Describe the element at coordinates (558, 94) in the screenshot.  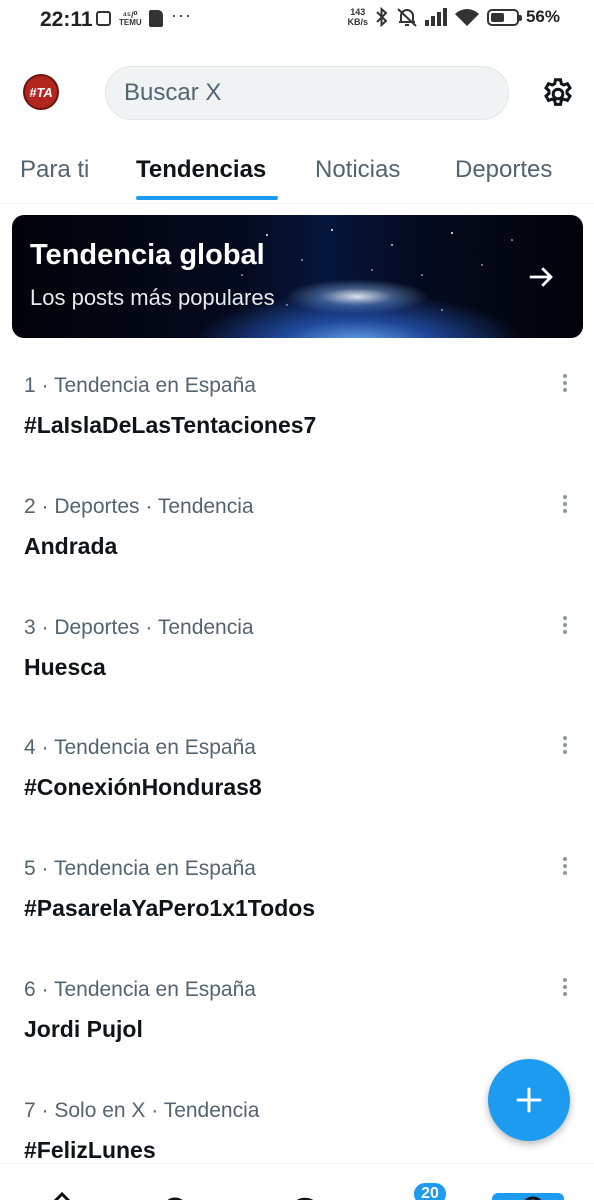
I see `gear-icon` at that location.